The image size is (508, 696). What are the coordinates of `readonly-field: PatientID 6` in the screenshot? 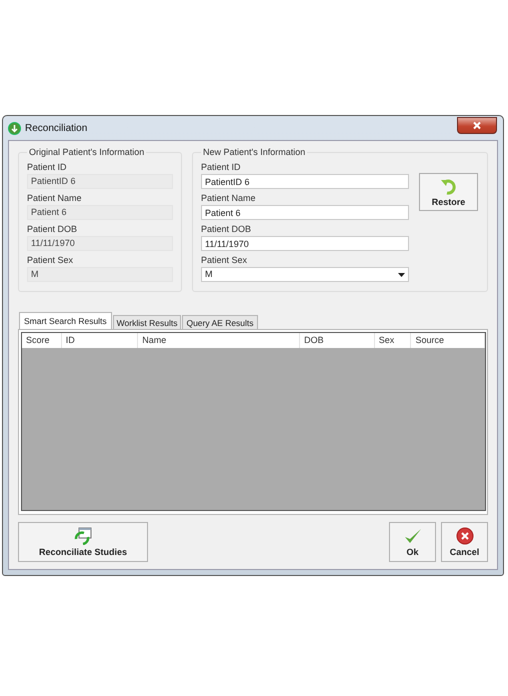 It's located at (100, 181).